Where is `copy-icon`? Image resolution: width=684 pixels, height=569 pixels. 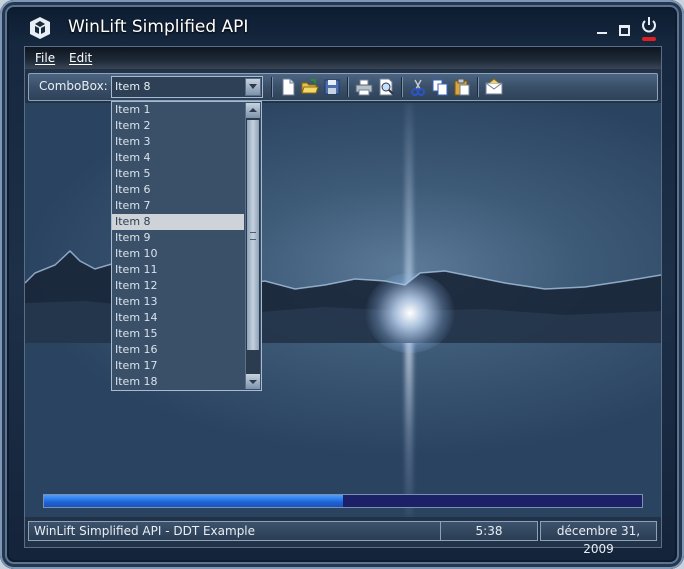 copy-icon is located at coordinates (440, 87).